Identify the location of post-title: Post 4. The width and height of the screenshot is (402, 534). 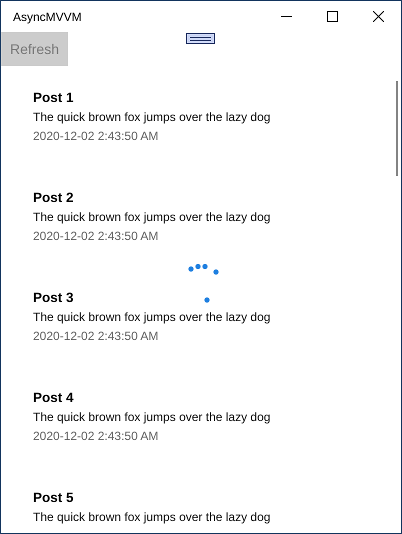
(53, 397).